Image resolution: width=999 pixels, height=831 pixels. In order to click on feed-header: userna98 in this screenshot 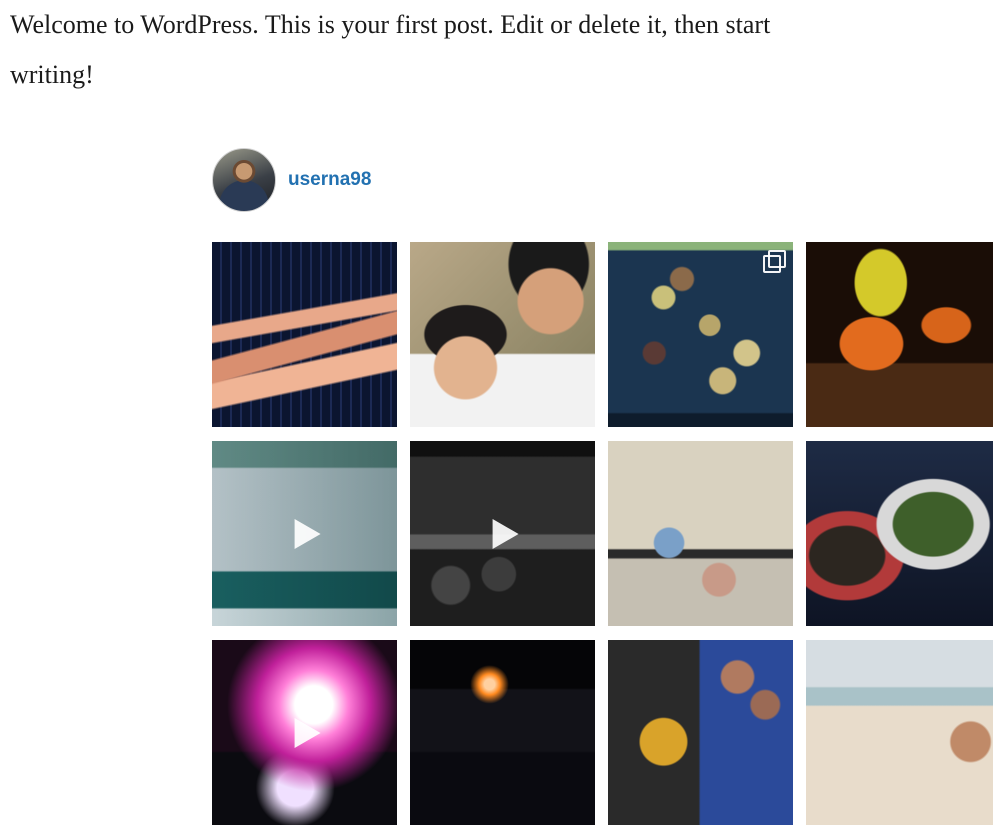, I will do `click(605, 179)`.